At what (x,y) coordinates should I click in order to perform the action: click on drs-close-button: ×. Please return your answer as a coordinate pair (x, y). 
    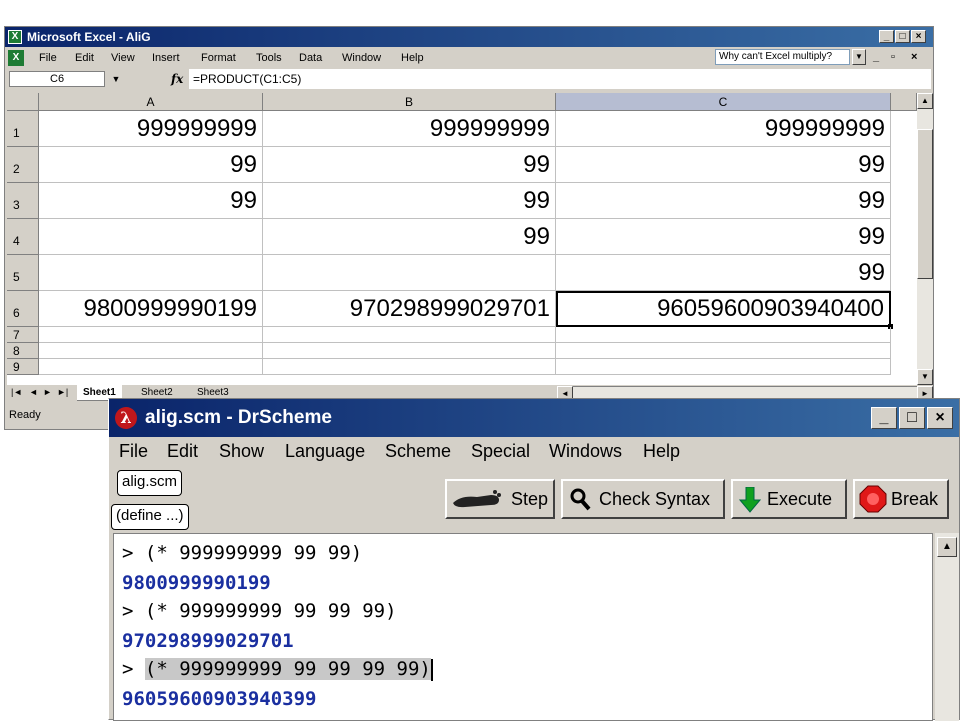
    Looking at the image, I should click on (940, 418).